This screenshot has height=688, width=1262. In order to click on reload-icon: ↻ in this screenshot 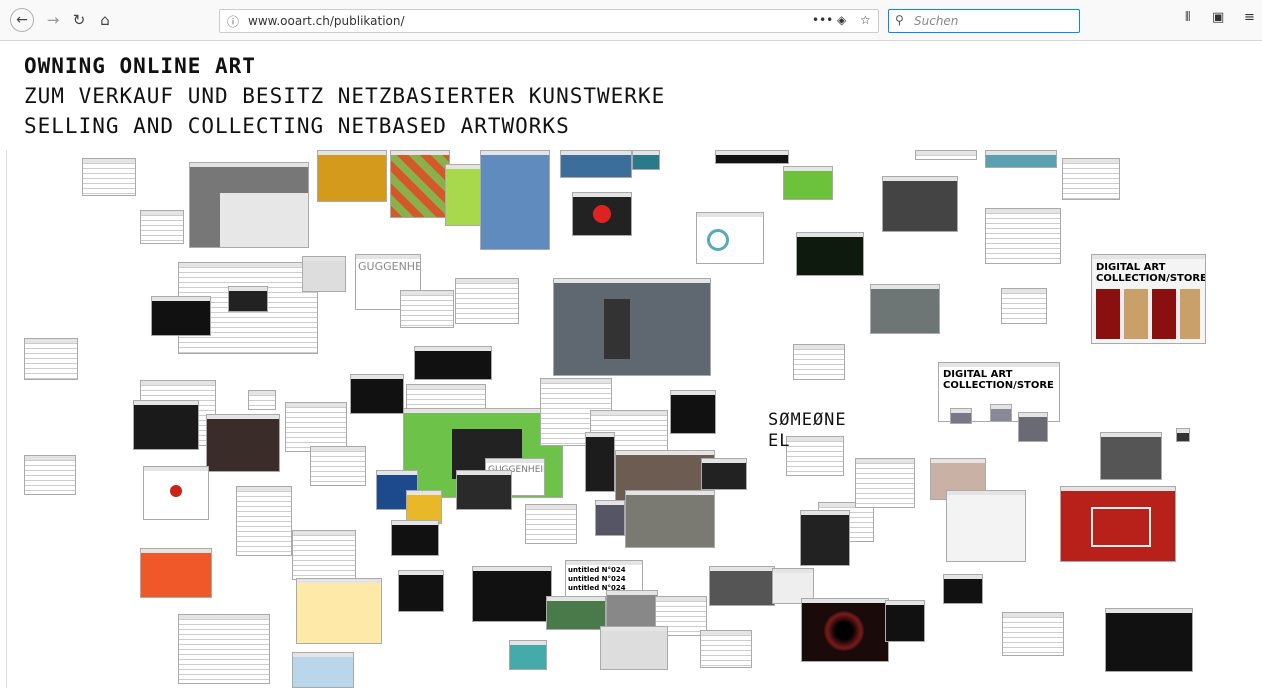, I will do `click(79, 20)`.